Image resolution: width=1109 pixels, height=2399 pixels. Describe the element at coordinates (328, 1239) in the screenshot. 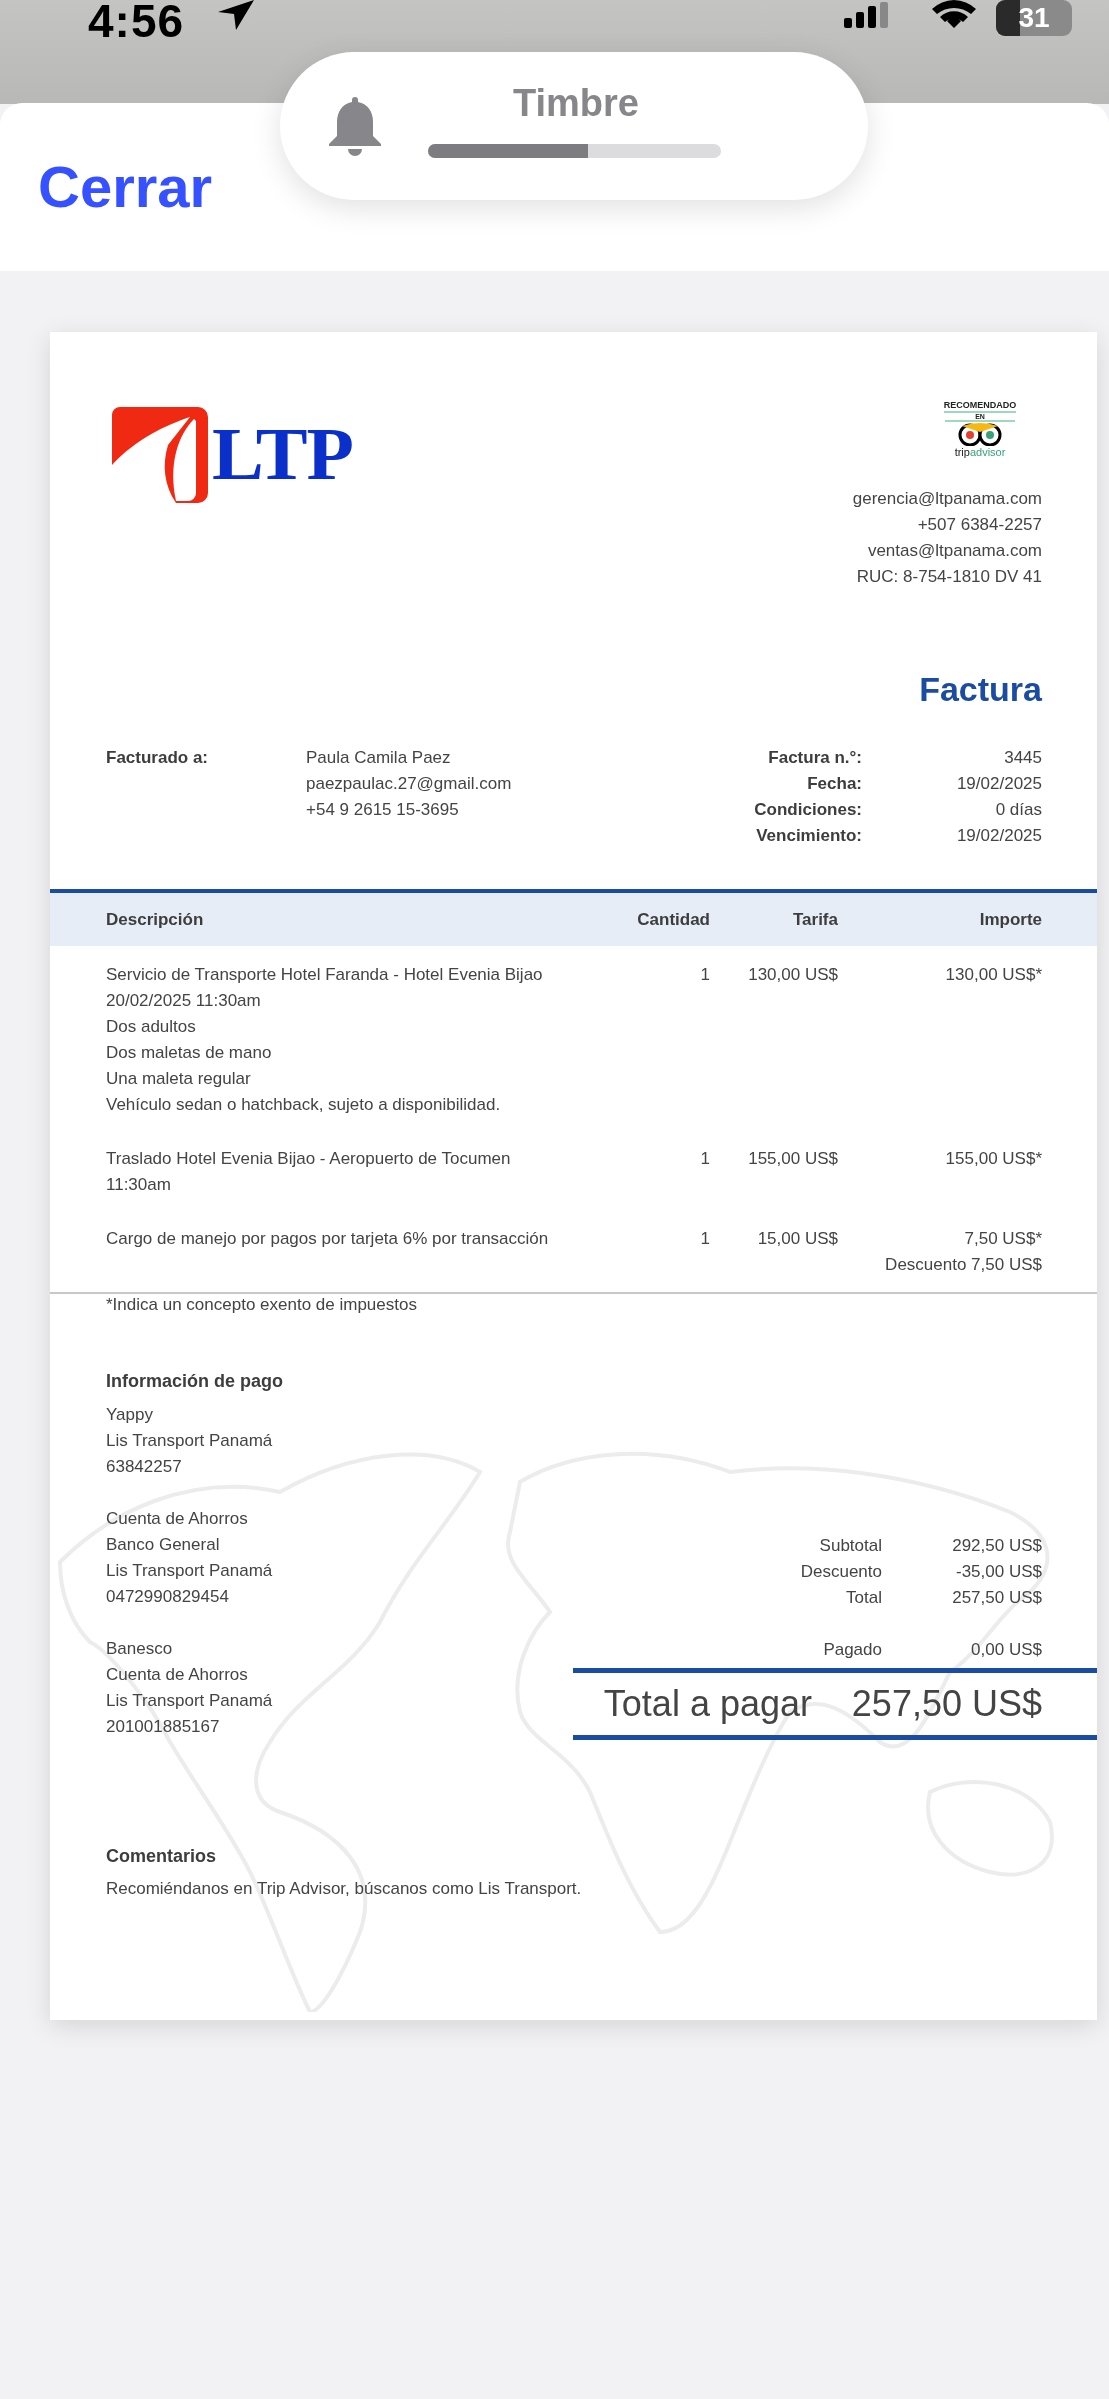

I see `item-description: Cargo de manejo por pagos por tarjeta 6% por transacción` at that location.